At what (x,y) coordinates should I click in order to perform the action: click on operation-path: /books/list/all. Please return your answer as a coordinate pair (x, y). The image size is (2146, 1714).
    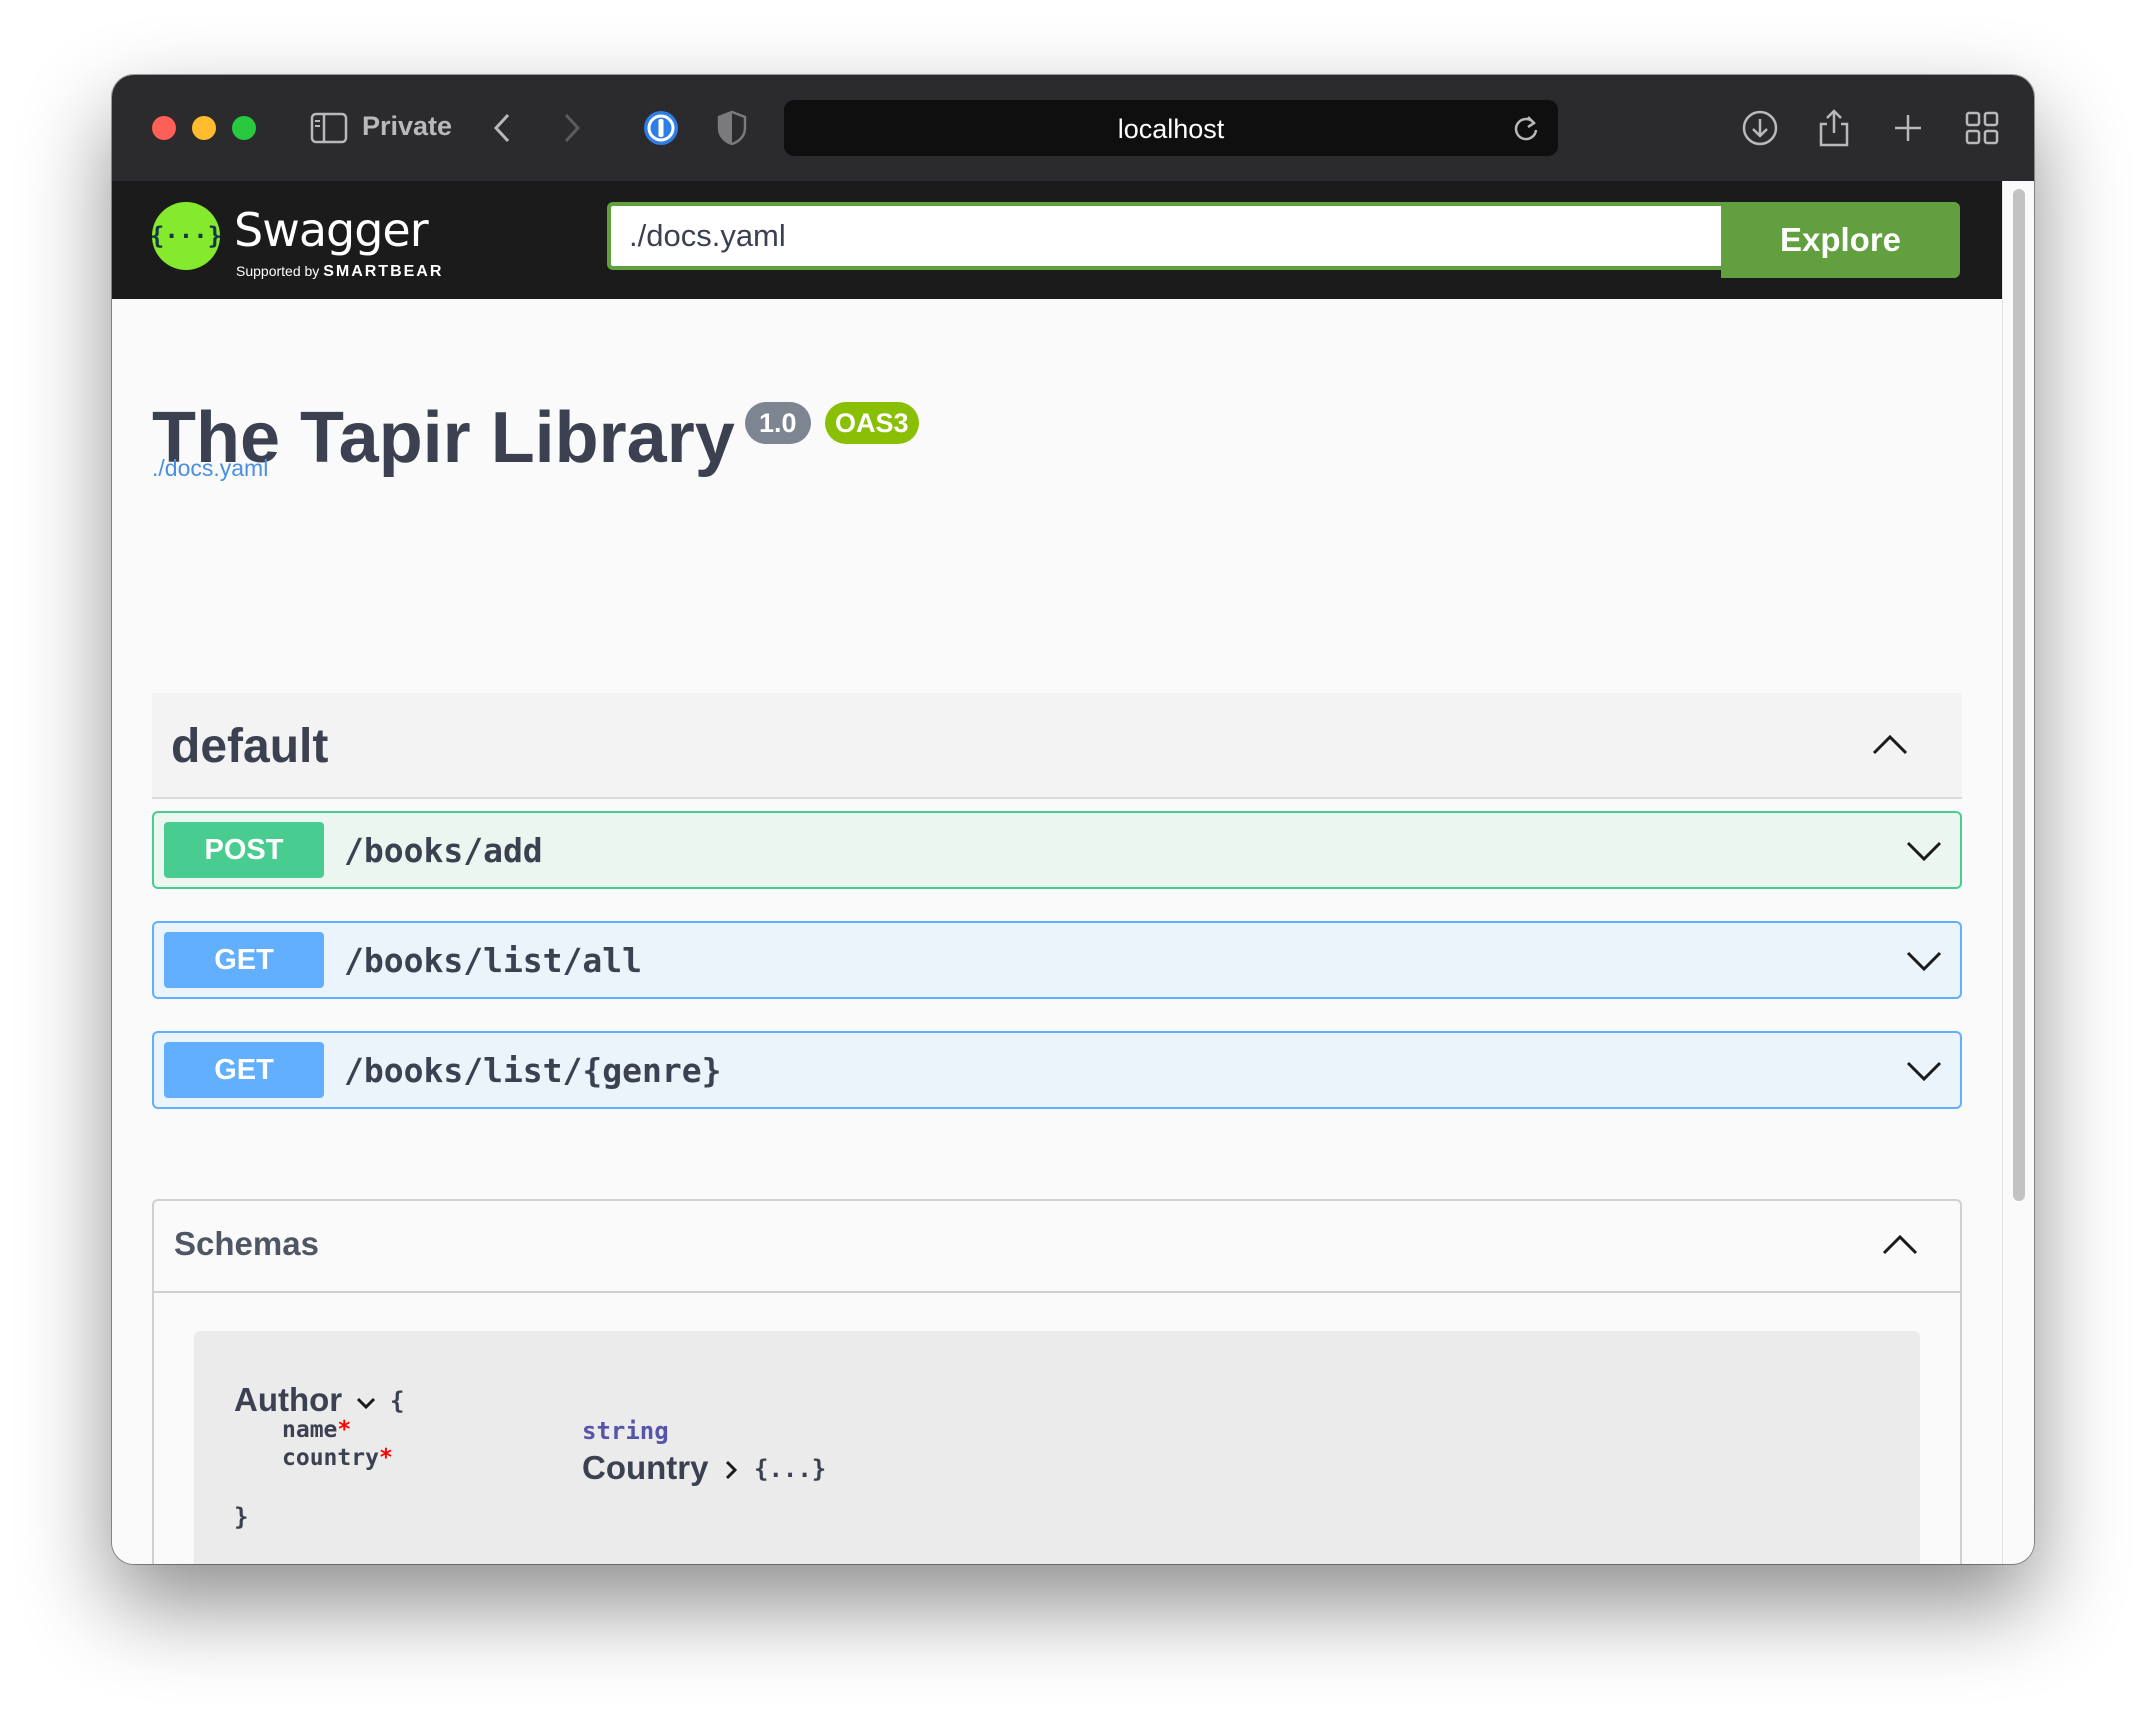
    Looking at the image, I should click on (493, 960).